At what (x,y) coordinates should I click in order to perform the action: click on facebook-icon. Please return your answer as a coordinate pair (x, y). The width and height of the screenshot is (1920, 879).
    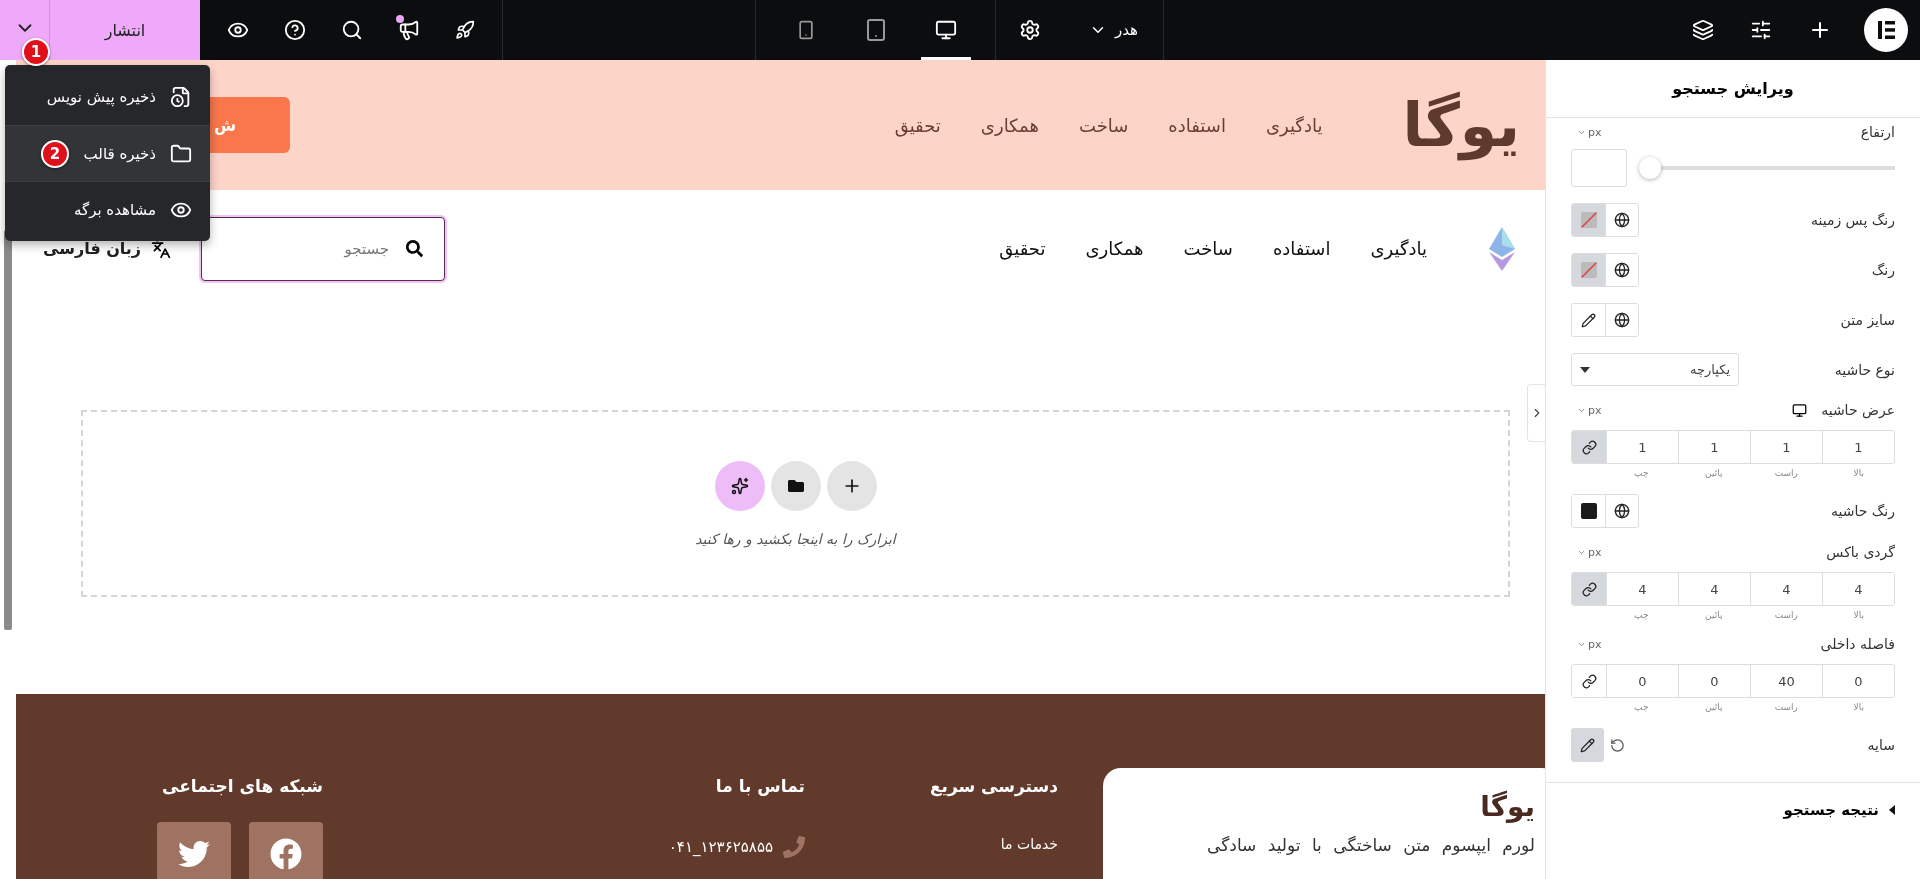
    Looking at the image, I should click on (286, 854).